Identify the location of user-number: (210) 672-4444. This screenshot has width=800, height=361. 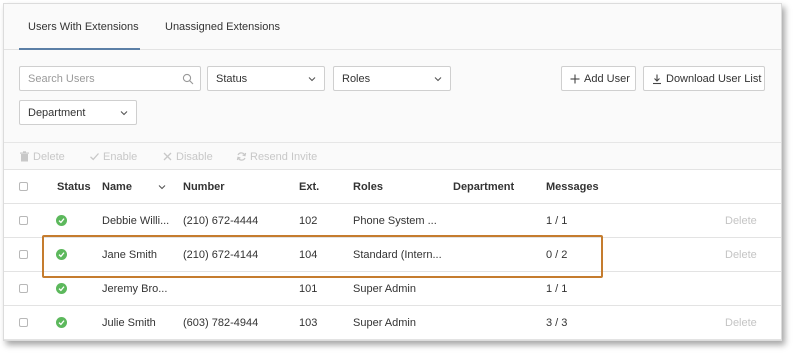
(221, 221).